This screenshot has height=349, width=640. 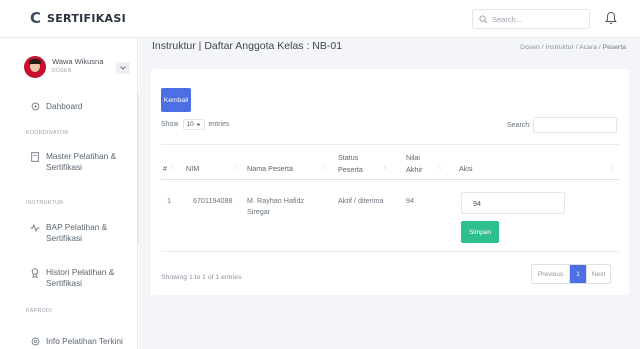 What do you see at coordinates (466, 168) in the screenshot?
I see `column-header-aksi: Aksi` at bounding box center [466, 168].